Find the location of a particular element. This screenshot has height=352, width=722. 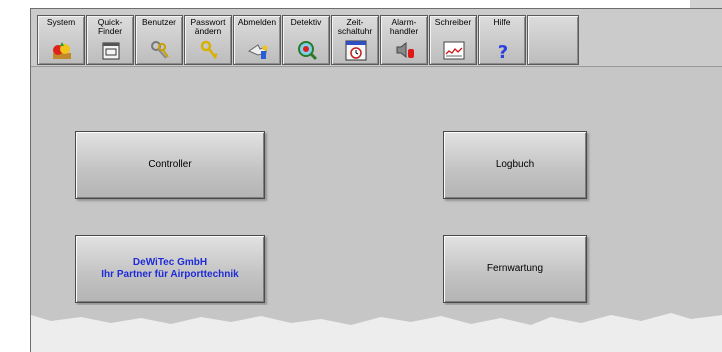

company-name: DeWiTec GmbH is located at coordinates (170, 262).